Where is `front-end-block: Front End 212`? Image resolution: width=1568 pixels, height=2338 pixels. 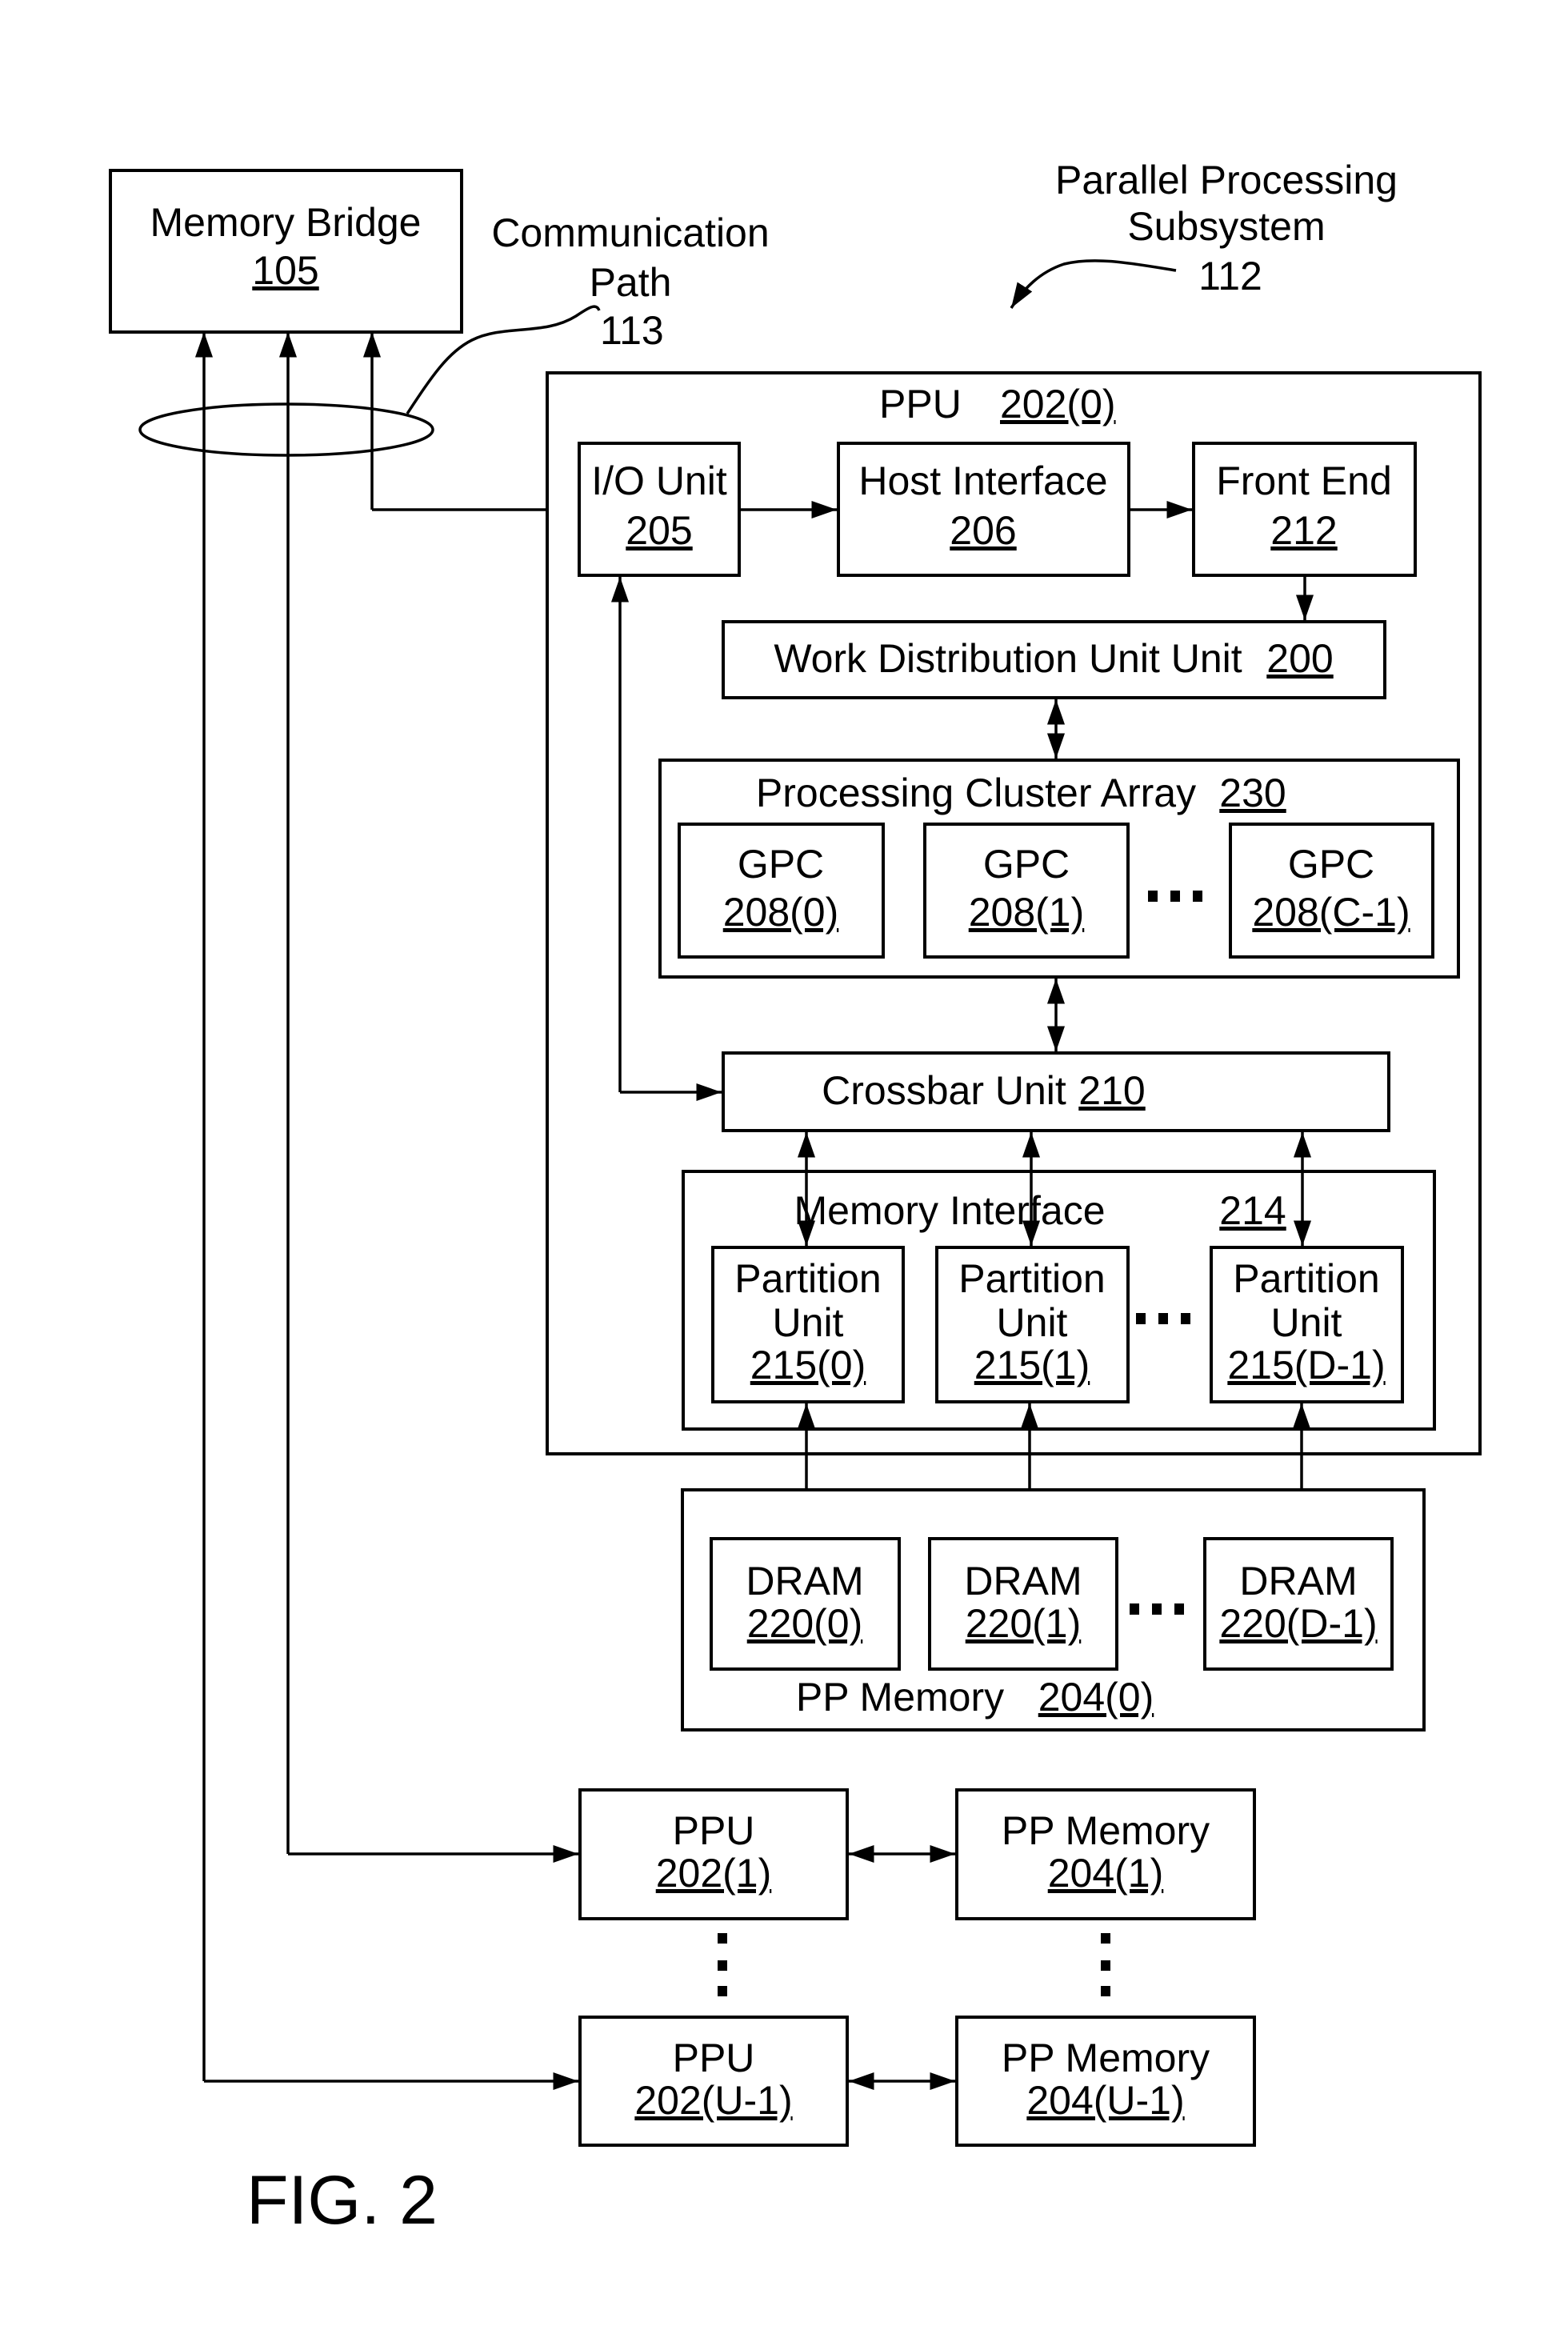 front-end-block: Front End 212 is located at coordinates (1304, 509).